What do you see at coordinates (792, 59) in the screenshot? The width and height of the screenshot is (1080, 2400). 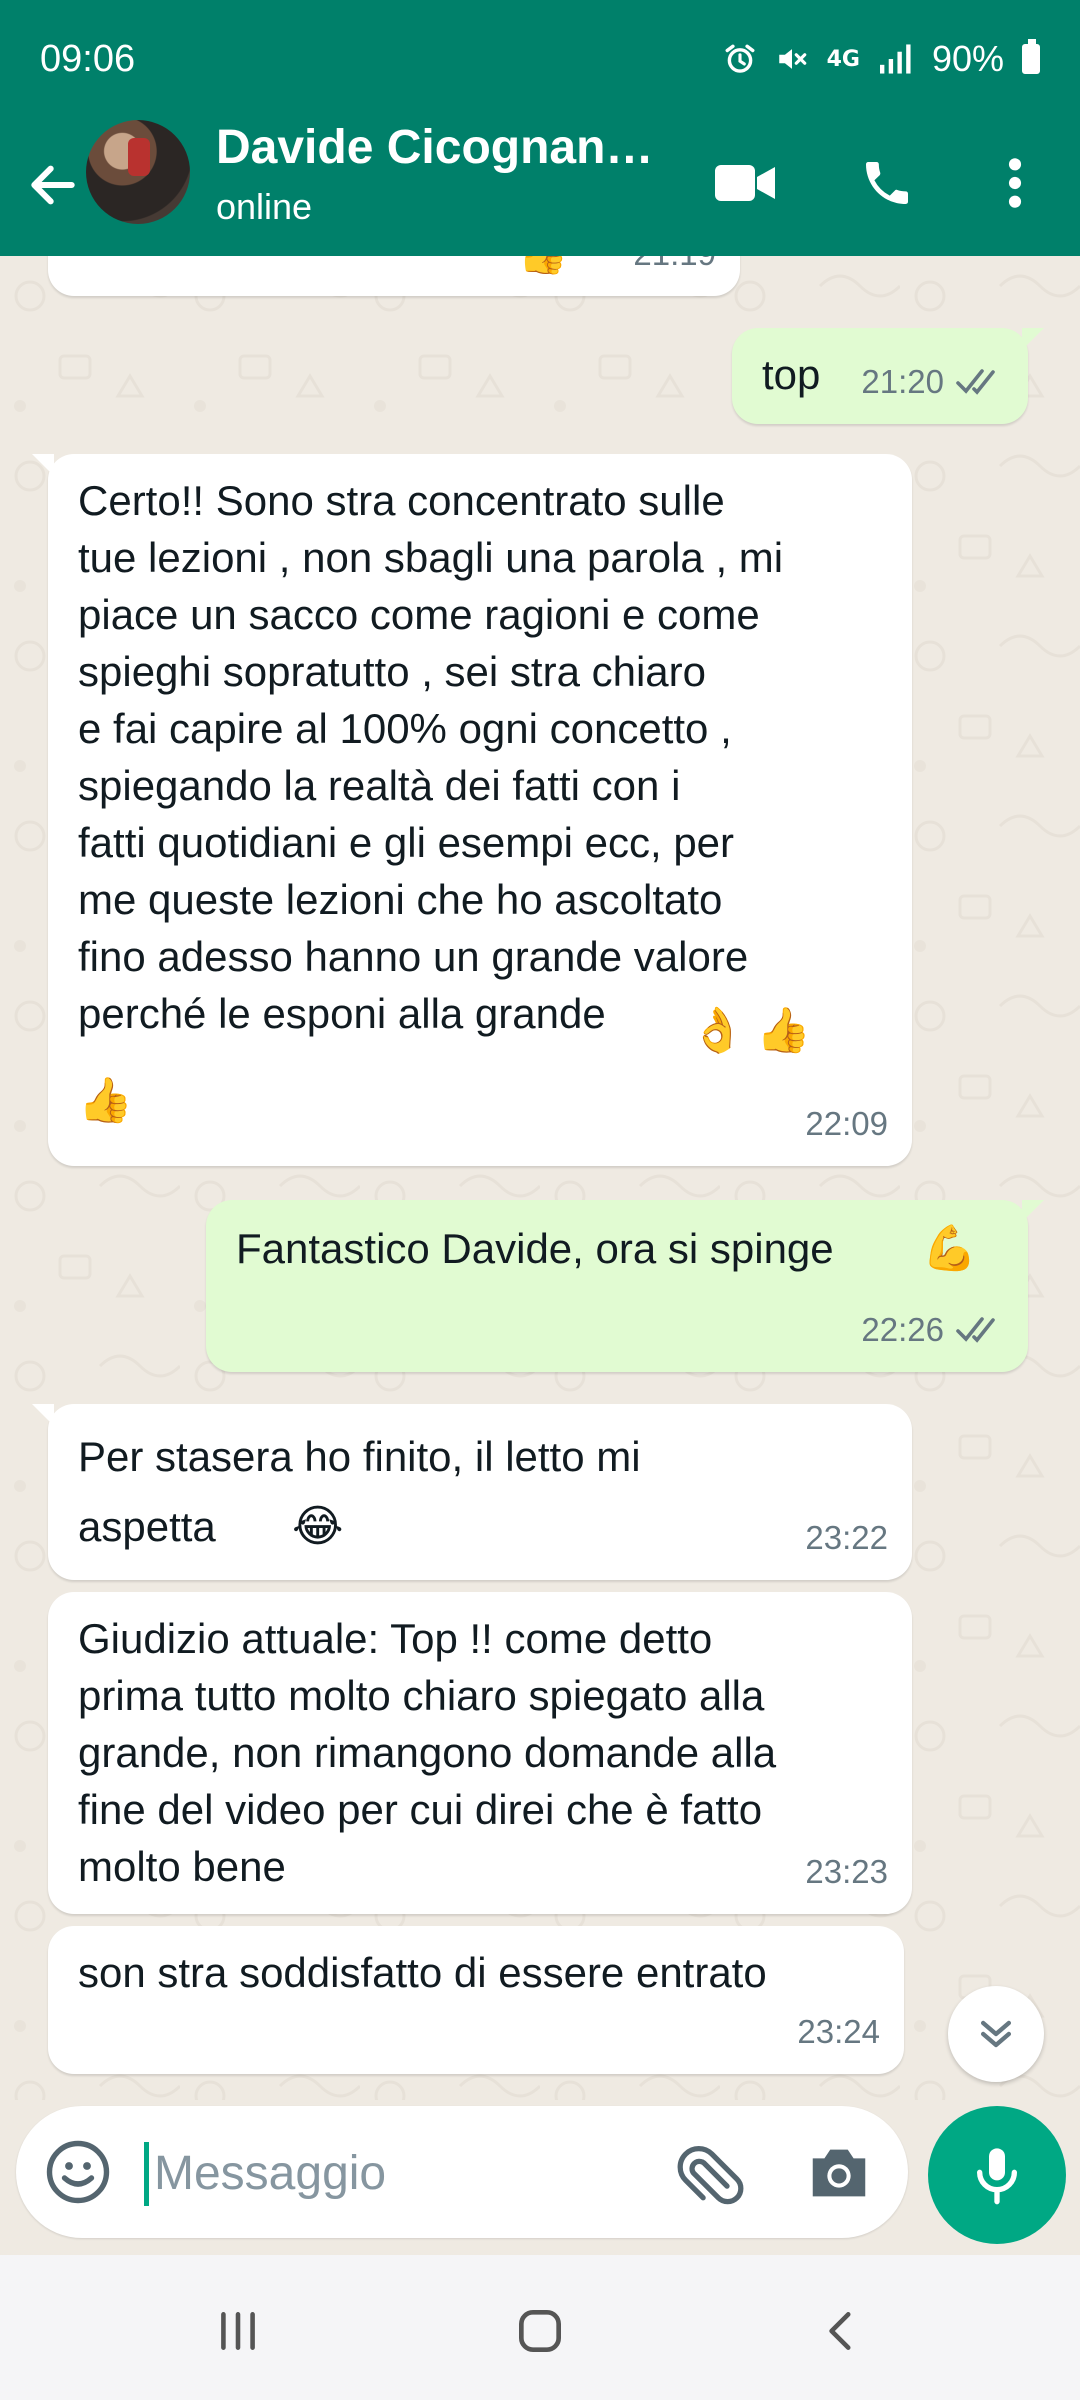 I see `mute-icon` at bounding box center [792, 59].